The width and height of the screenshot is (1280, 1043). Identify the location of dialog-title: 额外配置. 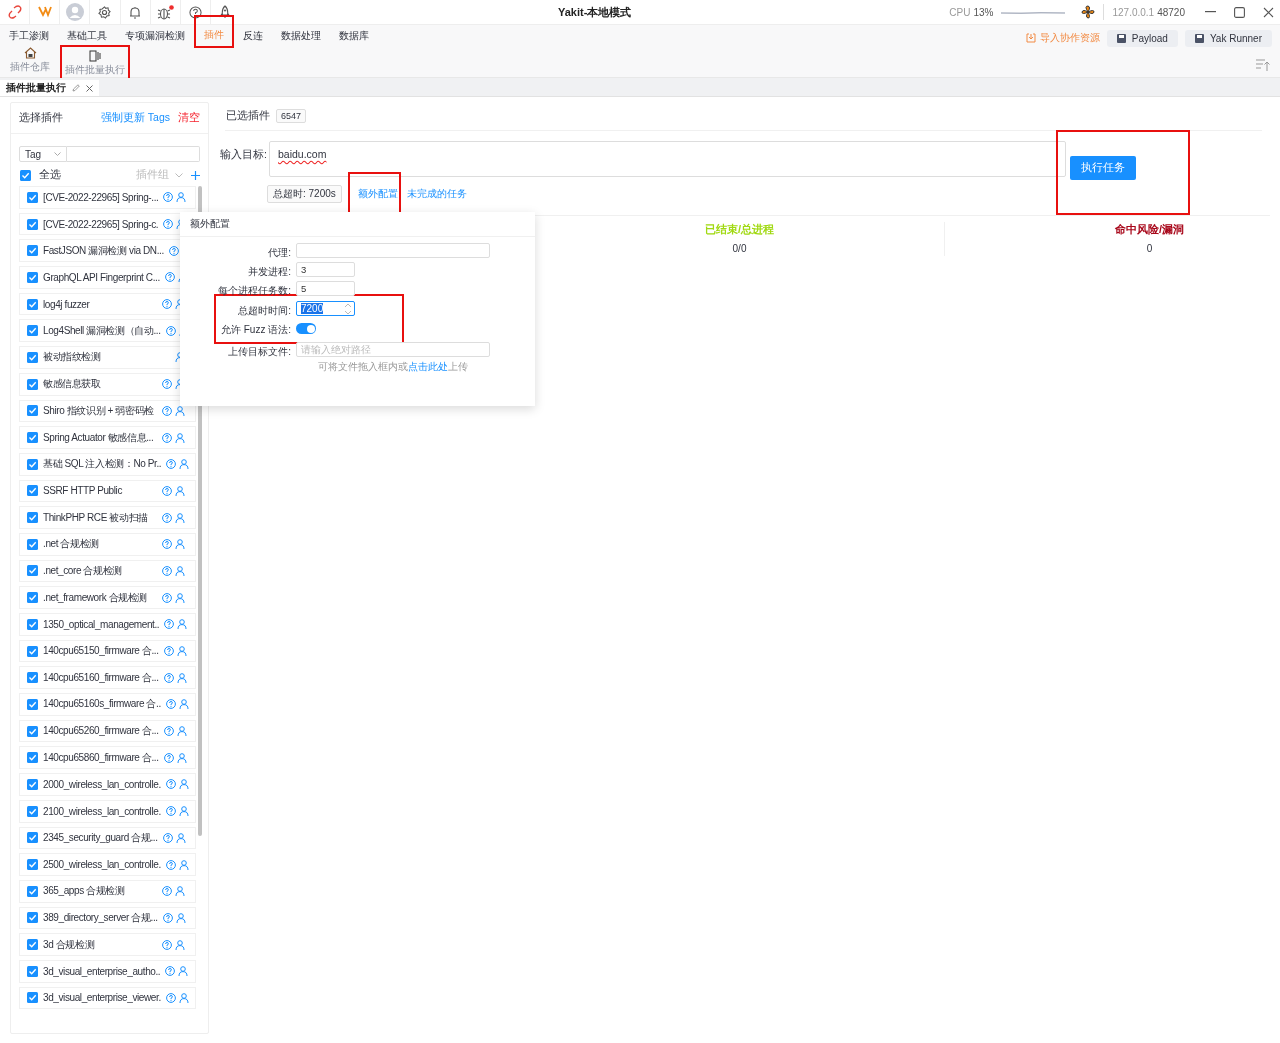
(357, 224).